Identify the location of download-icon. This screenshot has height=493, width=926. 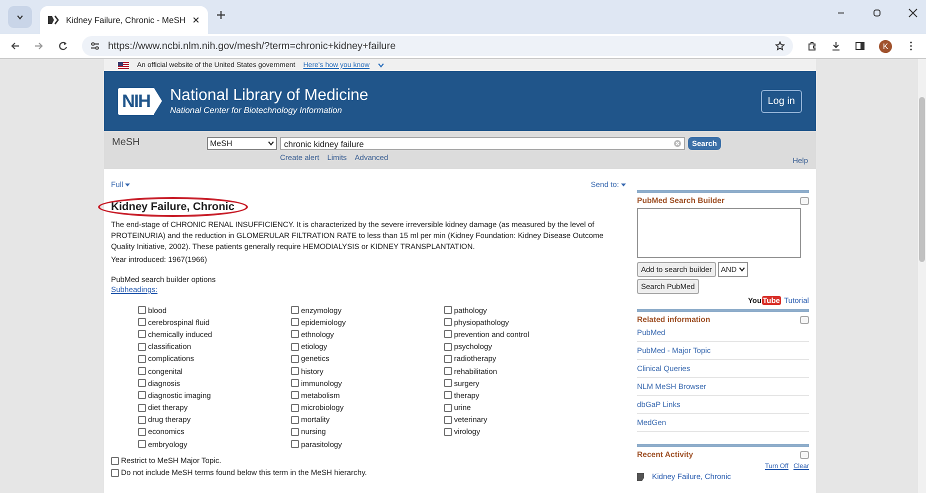
(836, 46).